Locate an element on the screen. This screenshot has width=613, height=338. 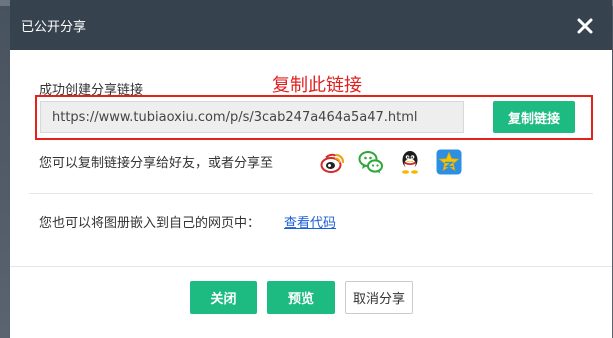
preview-button: 预览 is located at coordinates (301, 297).